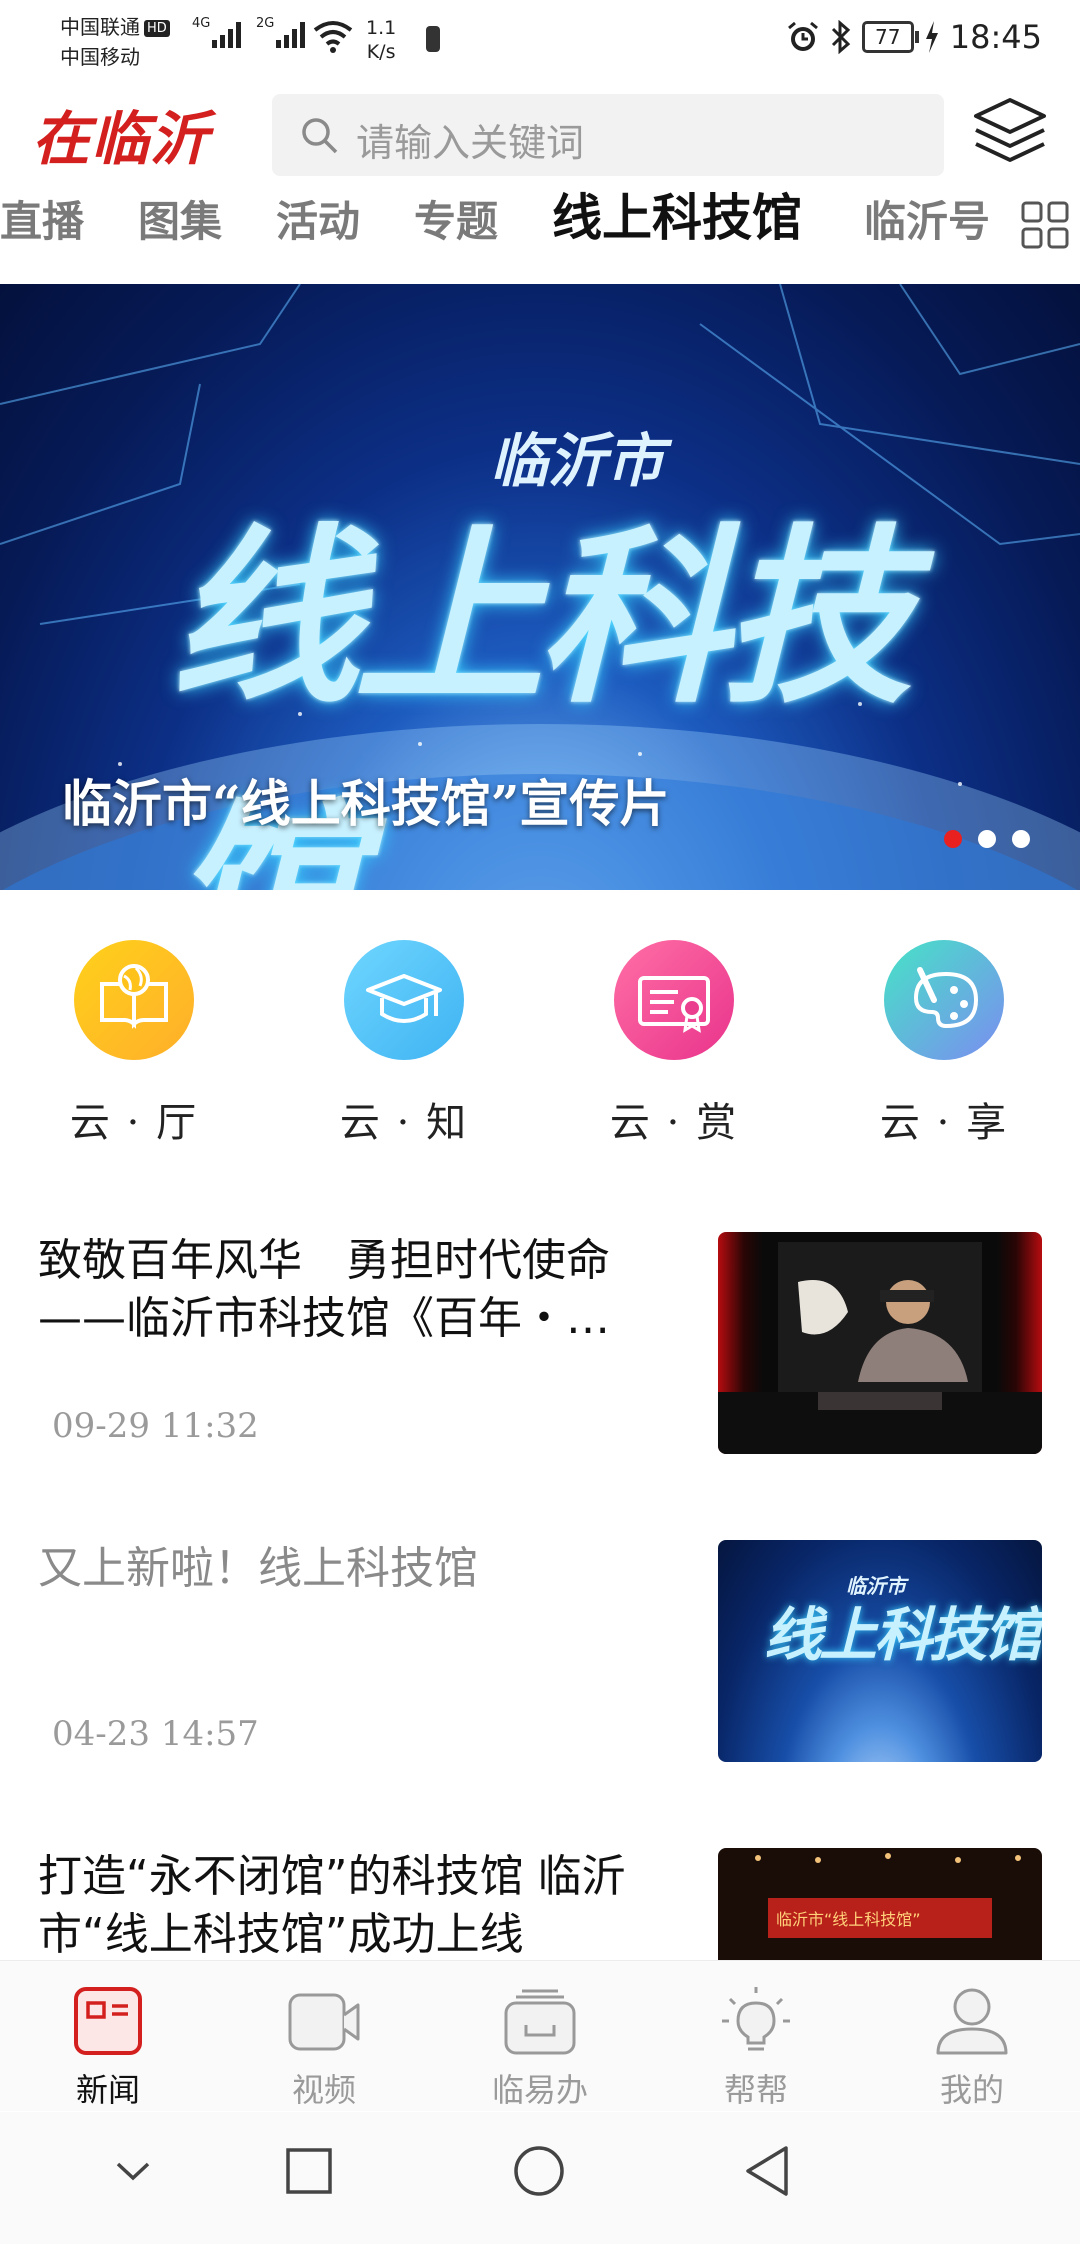 The width and height of the screenshot is (1080, 2244). I want to click on news-time: 04-23 14:57, so click(155, 1734).